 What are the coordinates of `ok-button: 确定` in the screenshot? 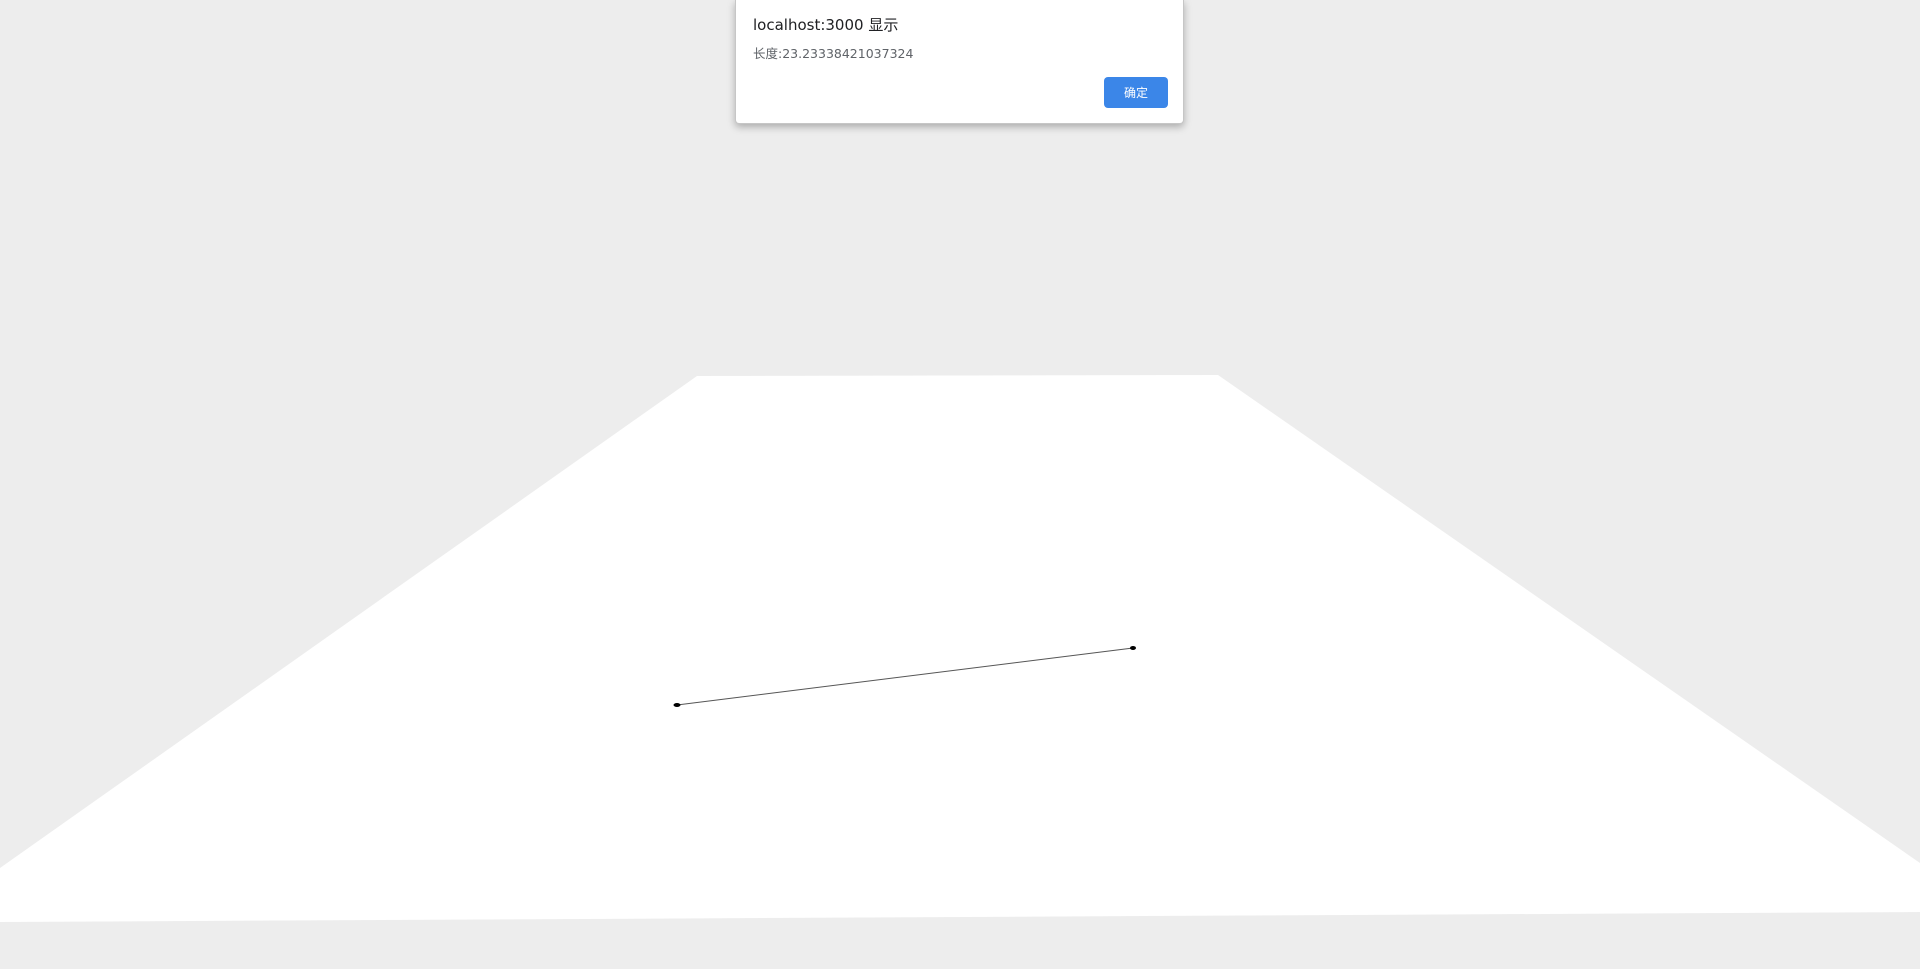 It's located at (1136, 92).